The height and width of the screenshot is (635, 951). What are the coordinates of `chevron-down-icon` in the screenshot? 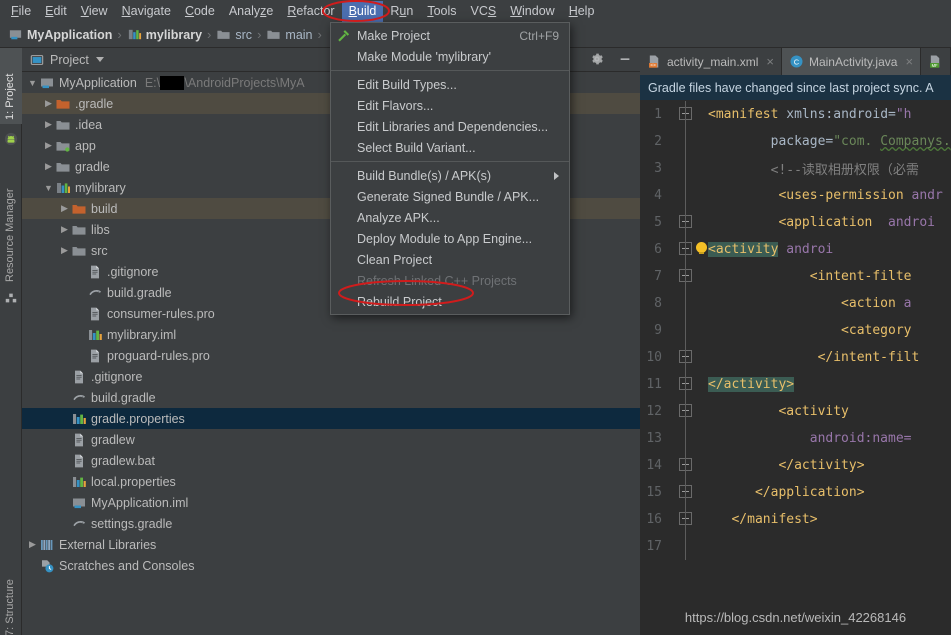 It's located at (99, 59).